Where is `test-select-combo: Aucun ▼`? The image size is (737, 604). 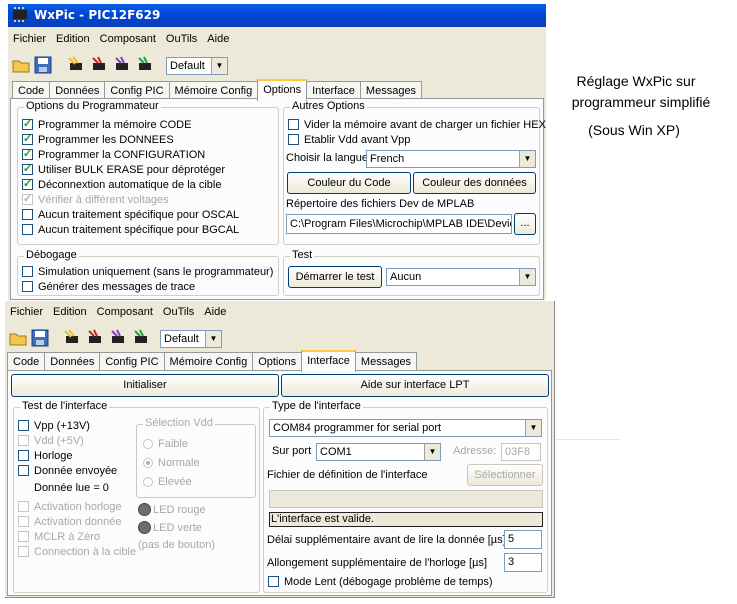
test-select-combo: Aucun ▼ is located at coordinates (461, 277).